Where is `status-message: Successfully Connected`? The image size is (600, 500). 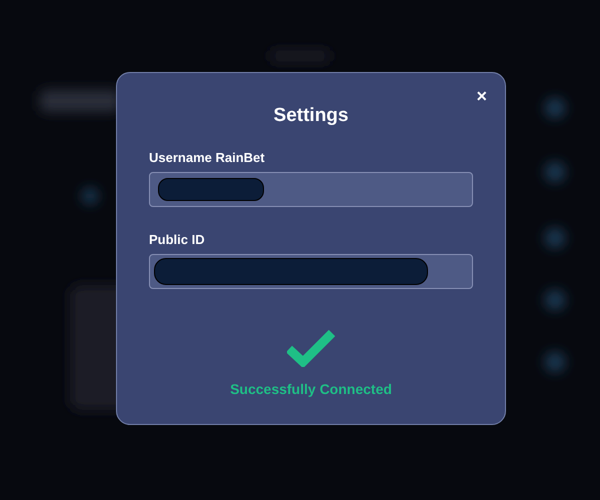 status-message: Successfully Connected is located at coordinates (311, 389).